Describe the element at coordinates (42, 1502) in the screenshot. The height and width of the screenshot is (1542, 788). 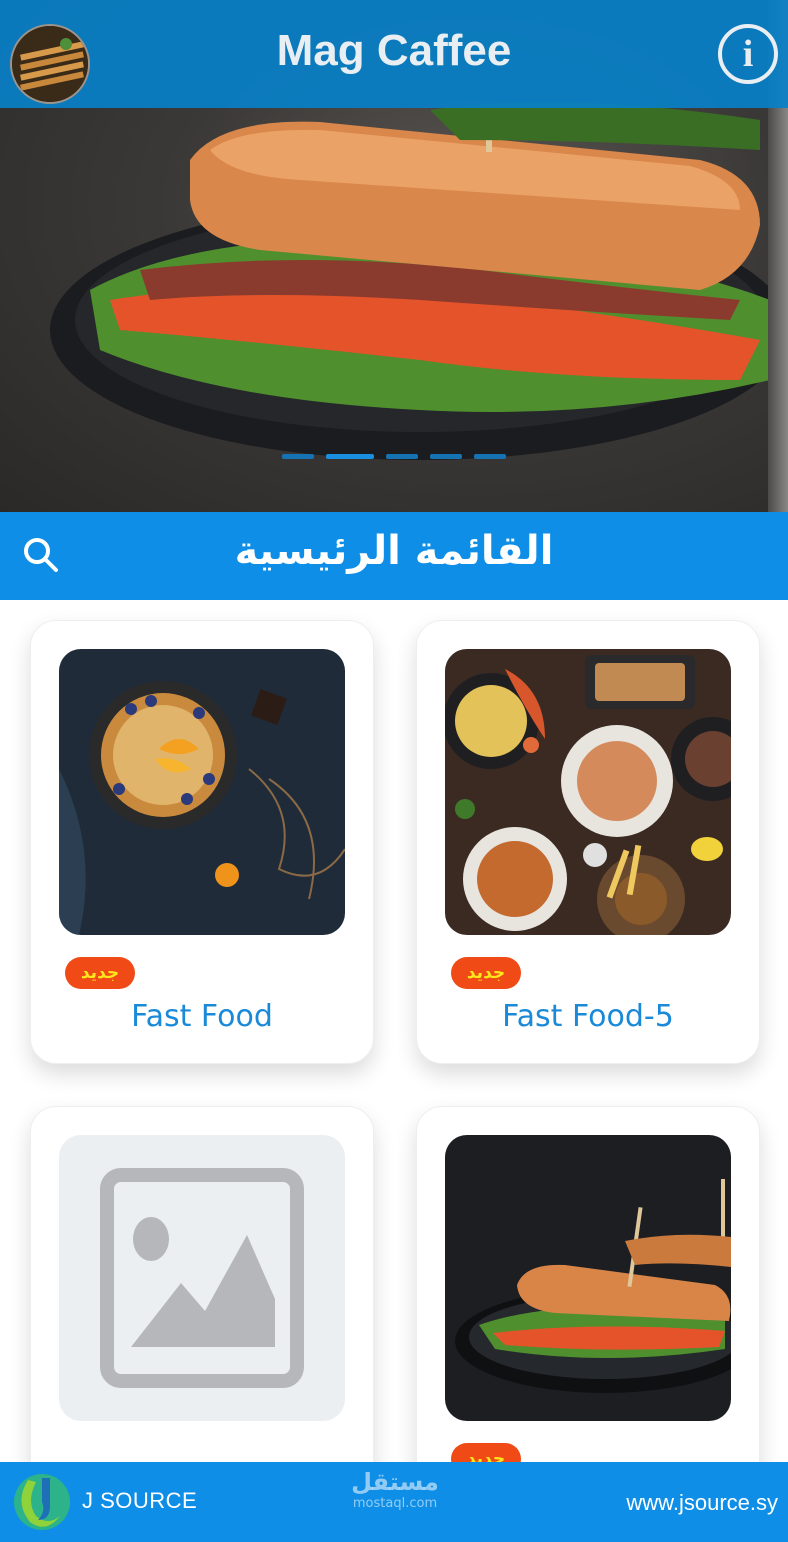
I see `jsource-logo-icon` at that location.